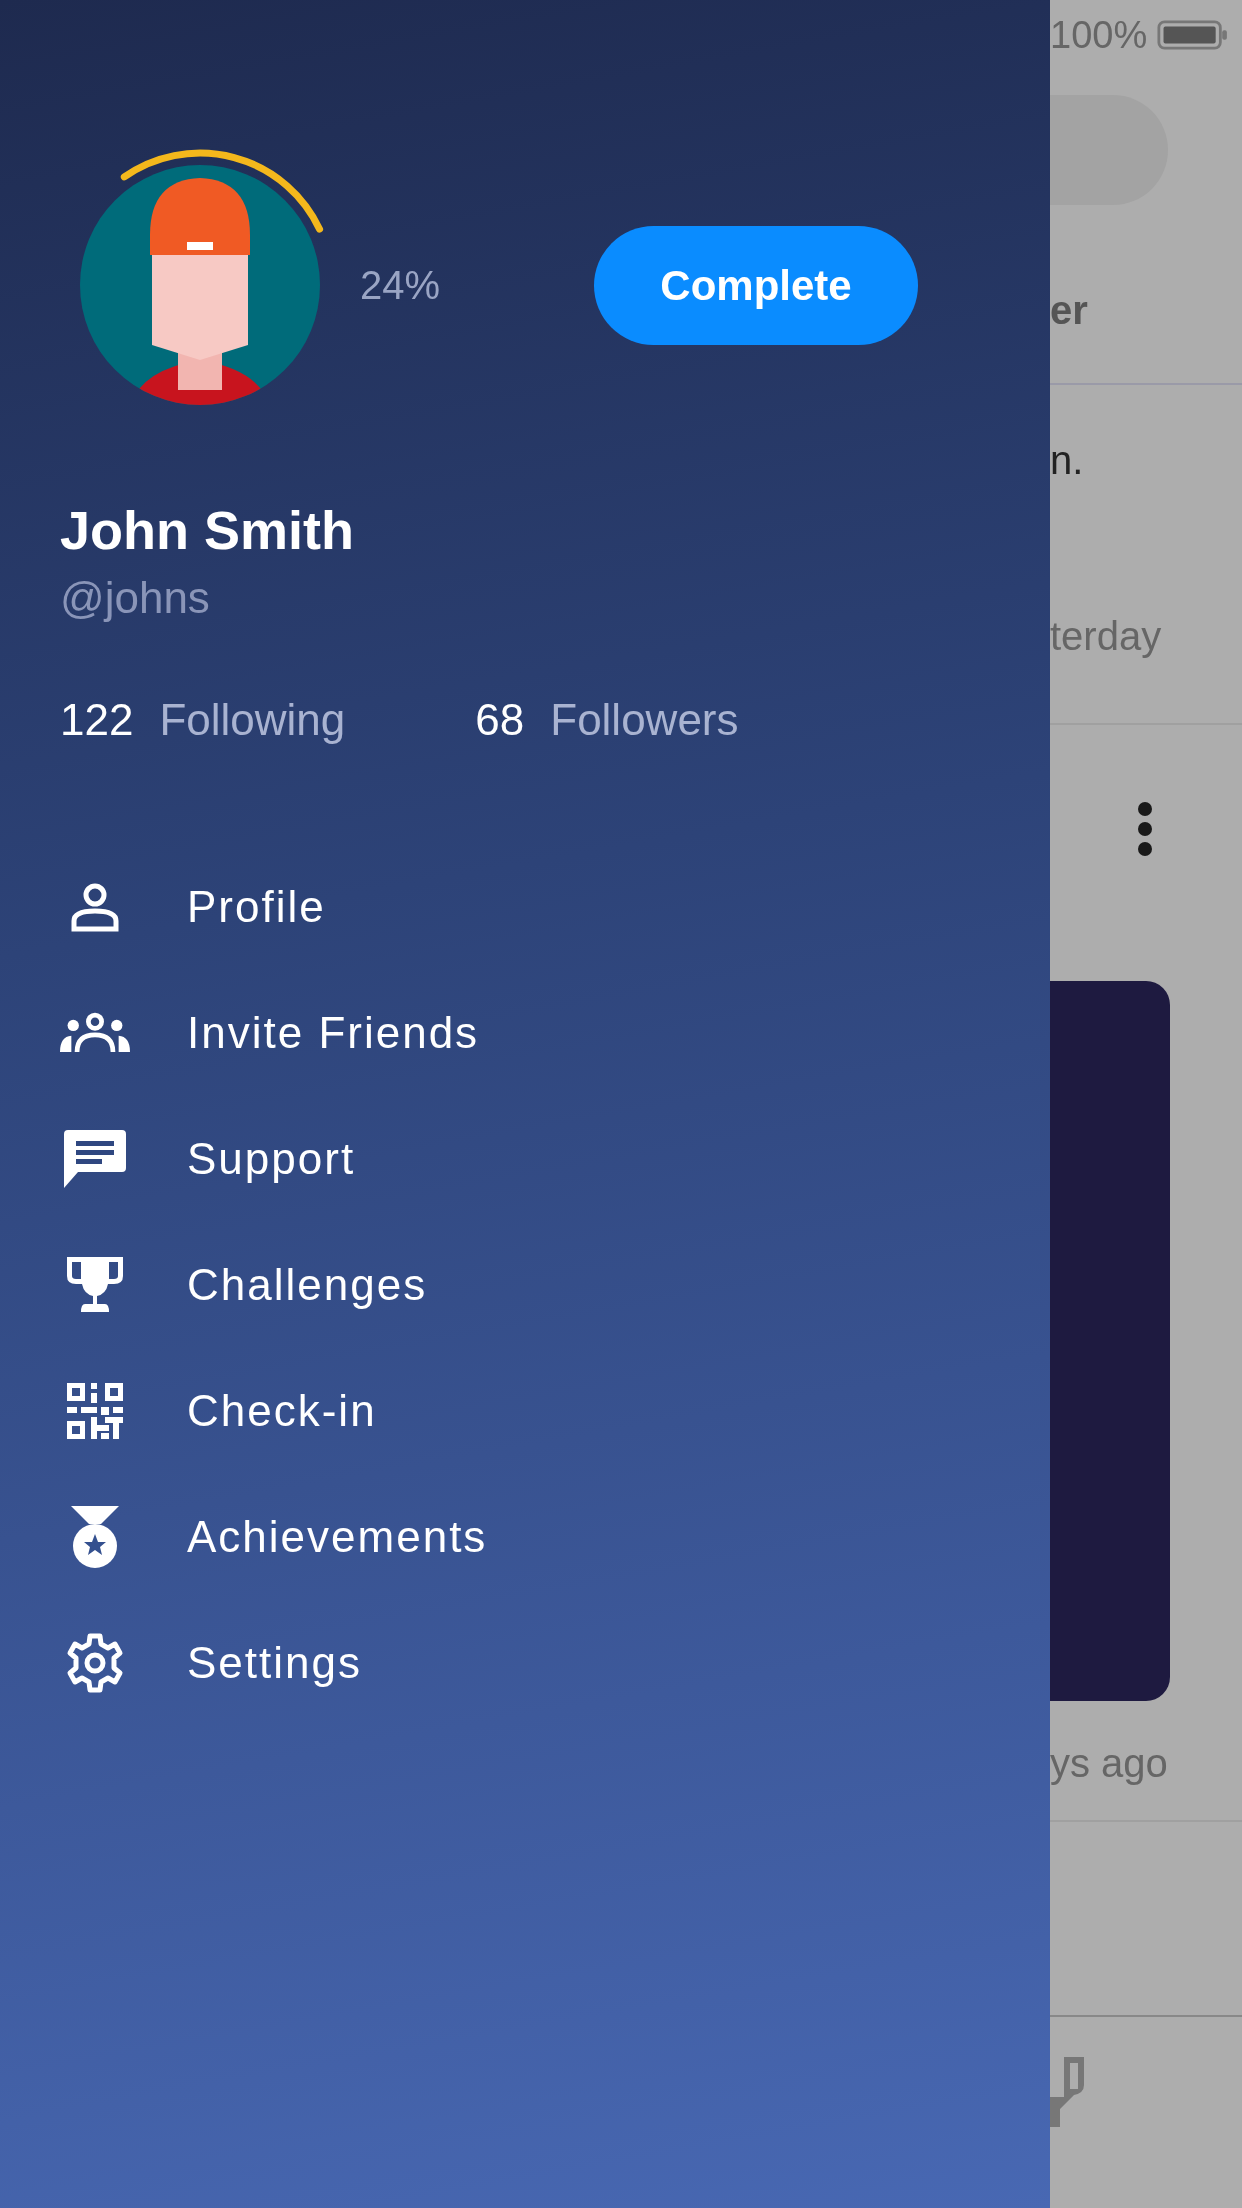 This screenshot has width=1242, height=2208. What do you see at coordinates (95, 1663) in the screenshot?
I see `settings-icon` at bounding box center [95, 1663].